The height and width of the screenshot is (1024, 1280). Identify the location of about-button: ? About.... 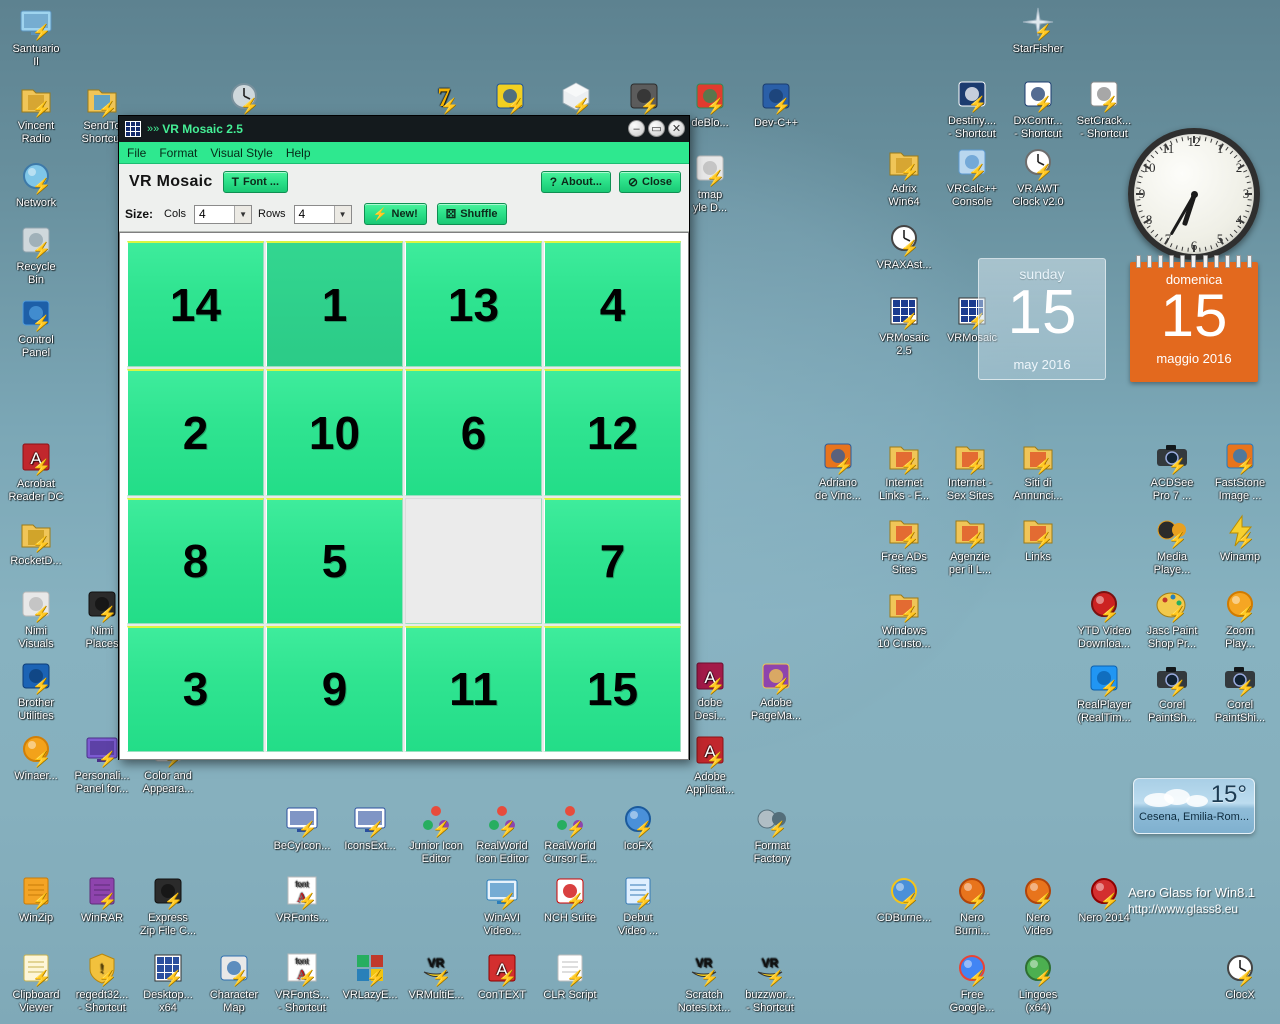
(575, 182).